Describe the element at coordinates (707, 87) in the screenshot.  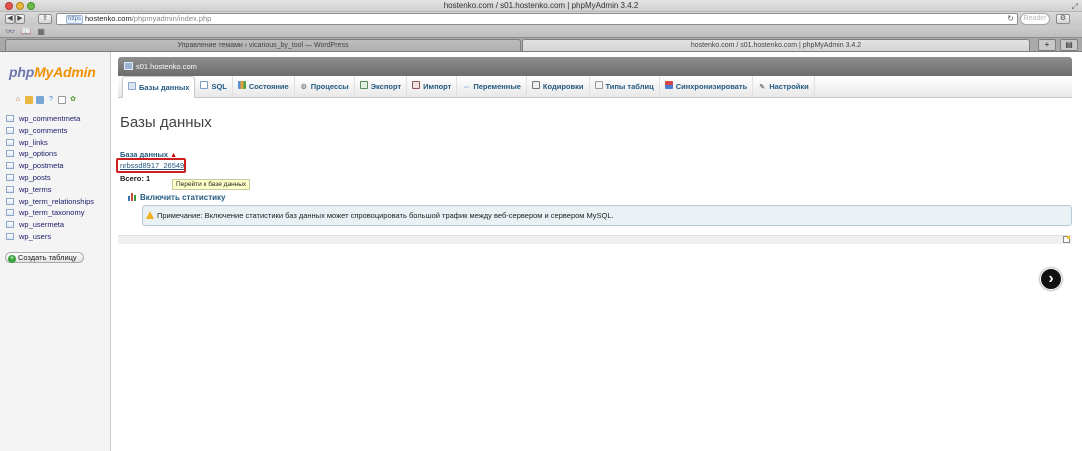
I see `tab-synchronize: Синхронизировать` at that location.